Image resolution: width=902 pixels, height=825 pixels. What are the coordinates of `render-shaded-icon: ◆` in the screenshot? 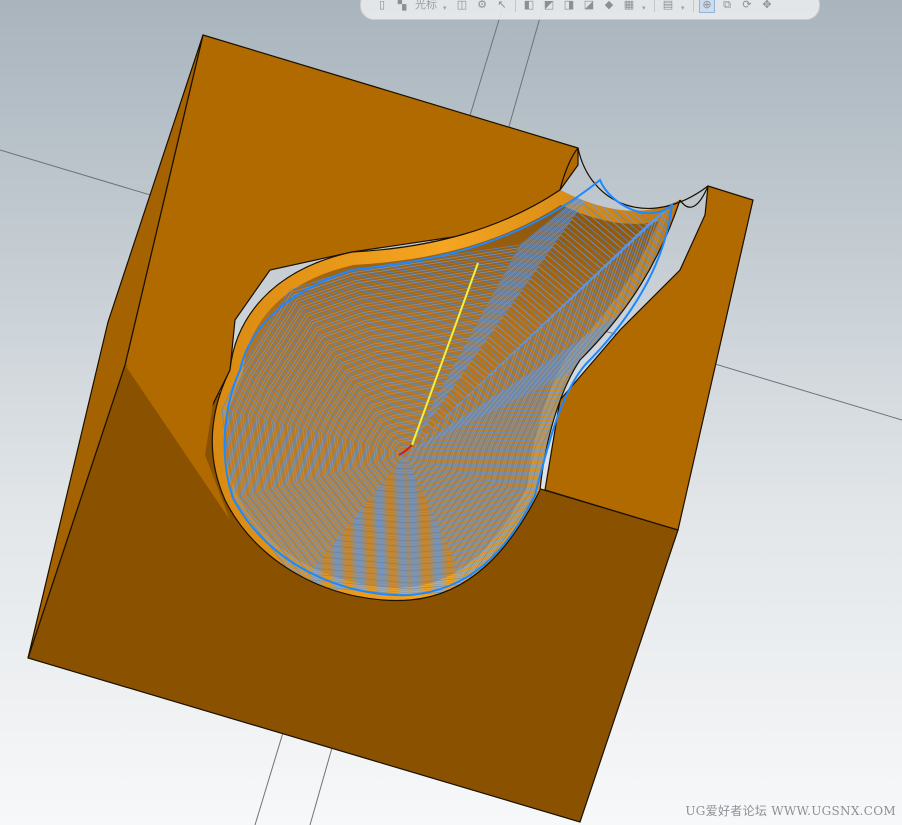 It's located at (609, 6).